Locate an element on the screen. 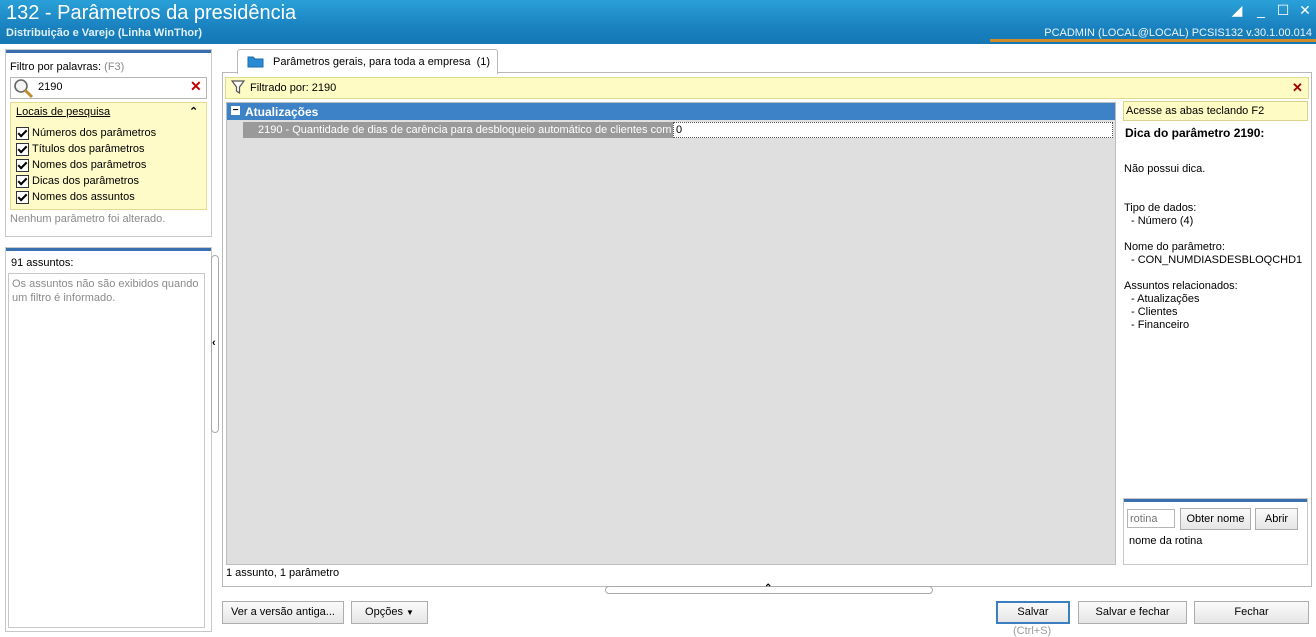 This screenshot has width=1316, height=637. related-subjects-label: Assuntos relacionados: is located at coordinates (1181, 286).